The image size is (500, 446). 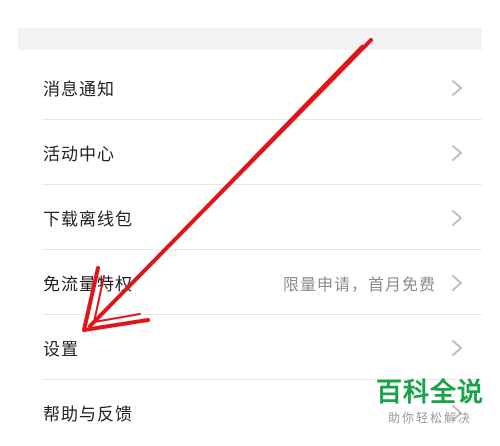 I want to click on menu-item-label: 消息通知, so click(x=79, y=90).